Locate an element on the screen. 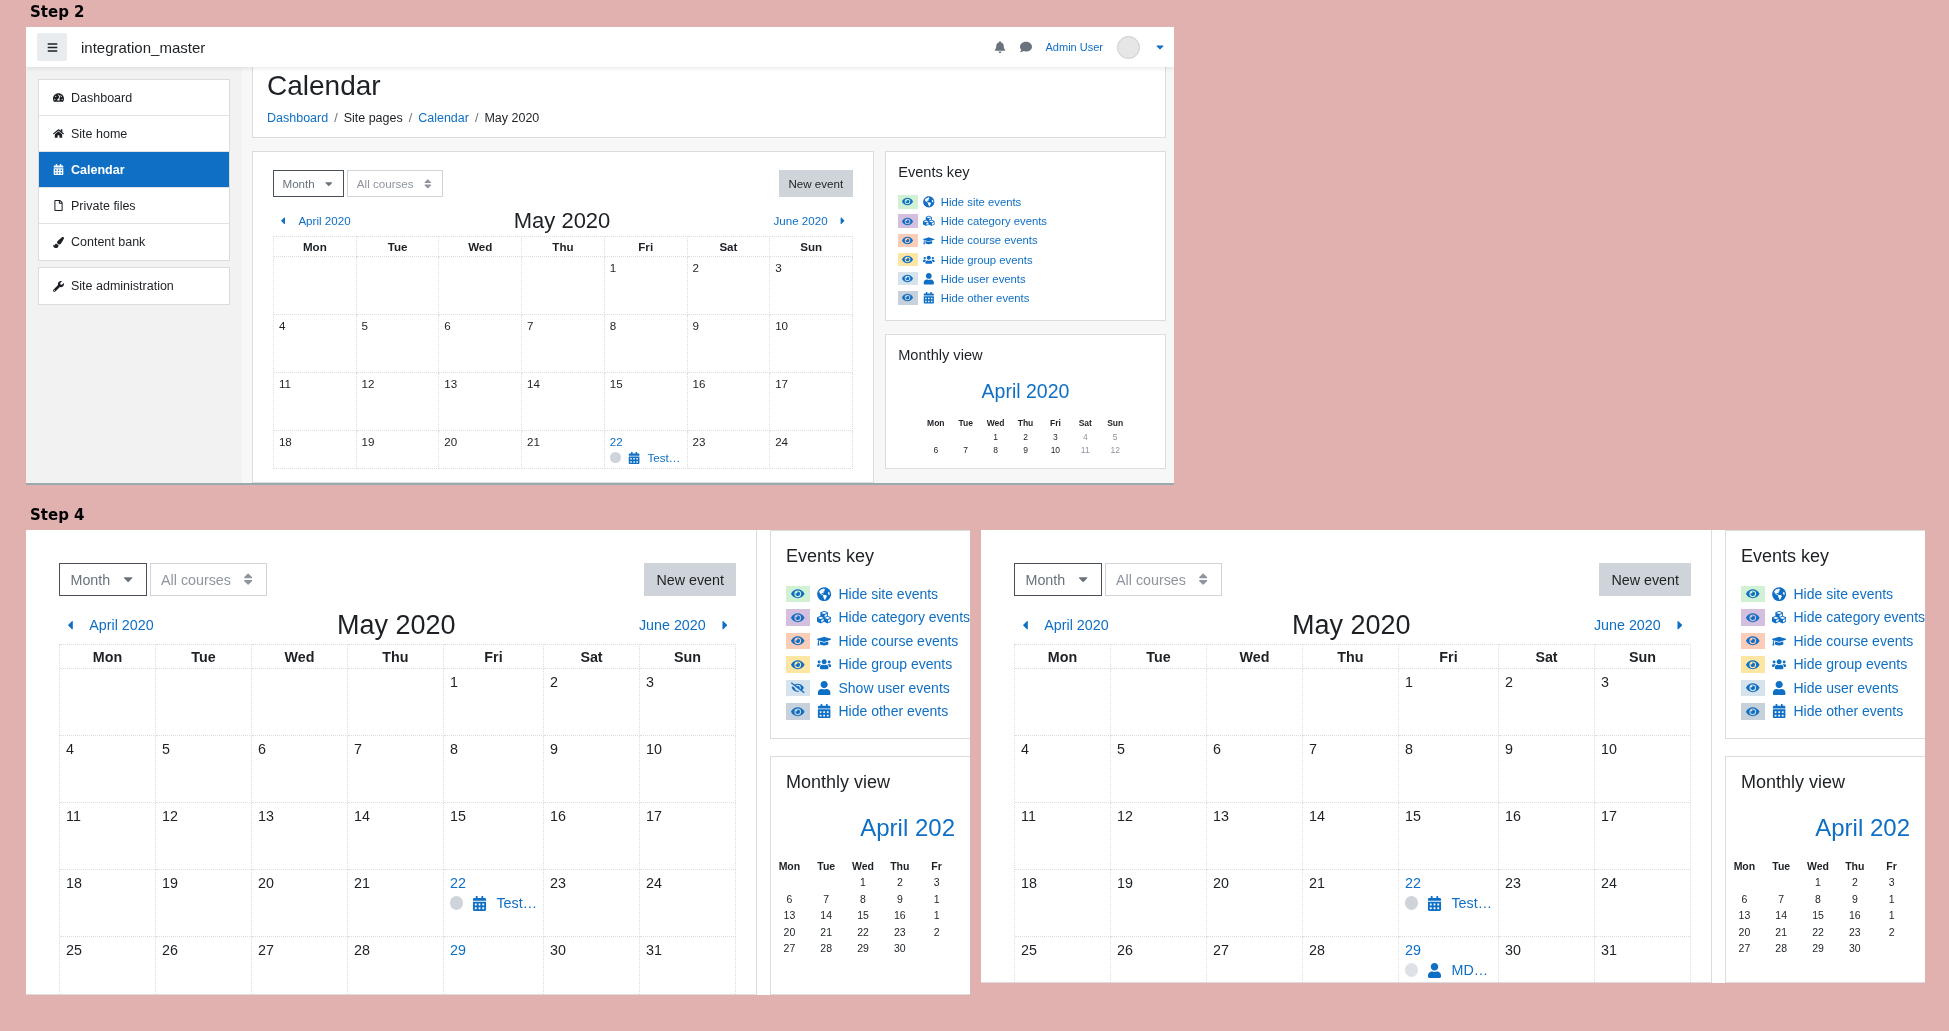  weekday-header: Fr is located at coordinates (1891, 865).